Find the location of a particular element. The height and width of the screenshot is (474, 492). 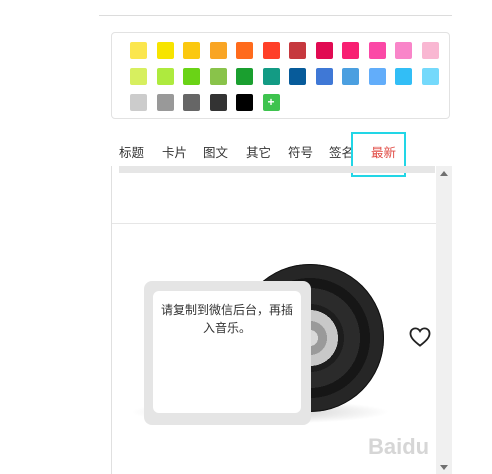

tab-image-text: 图文 is located at coordinates (215, 153).